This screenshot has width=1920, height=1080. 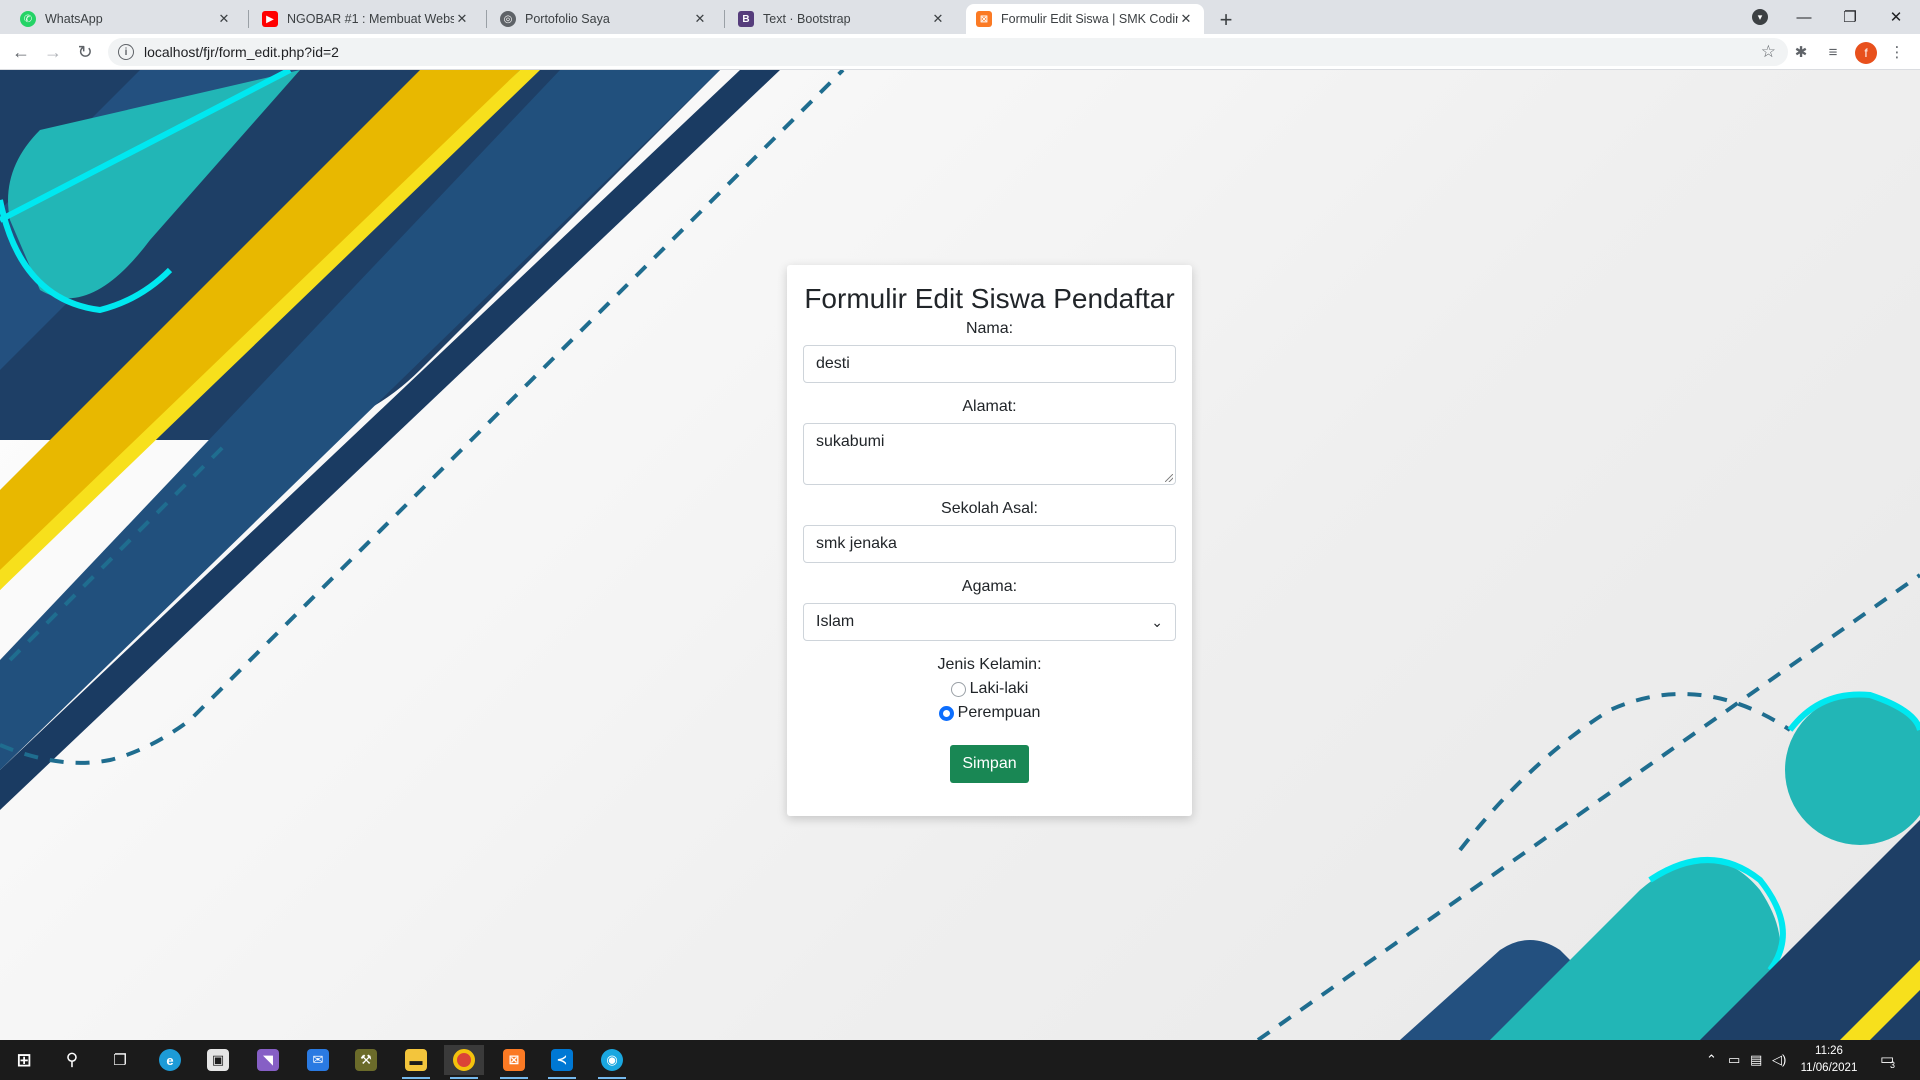 I want to click on whatsapp-icon: ✆, so click(x=28, y=19).